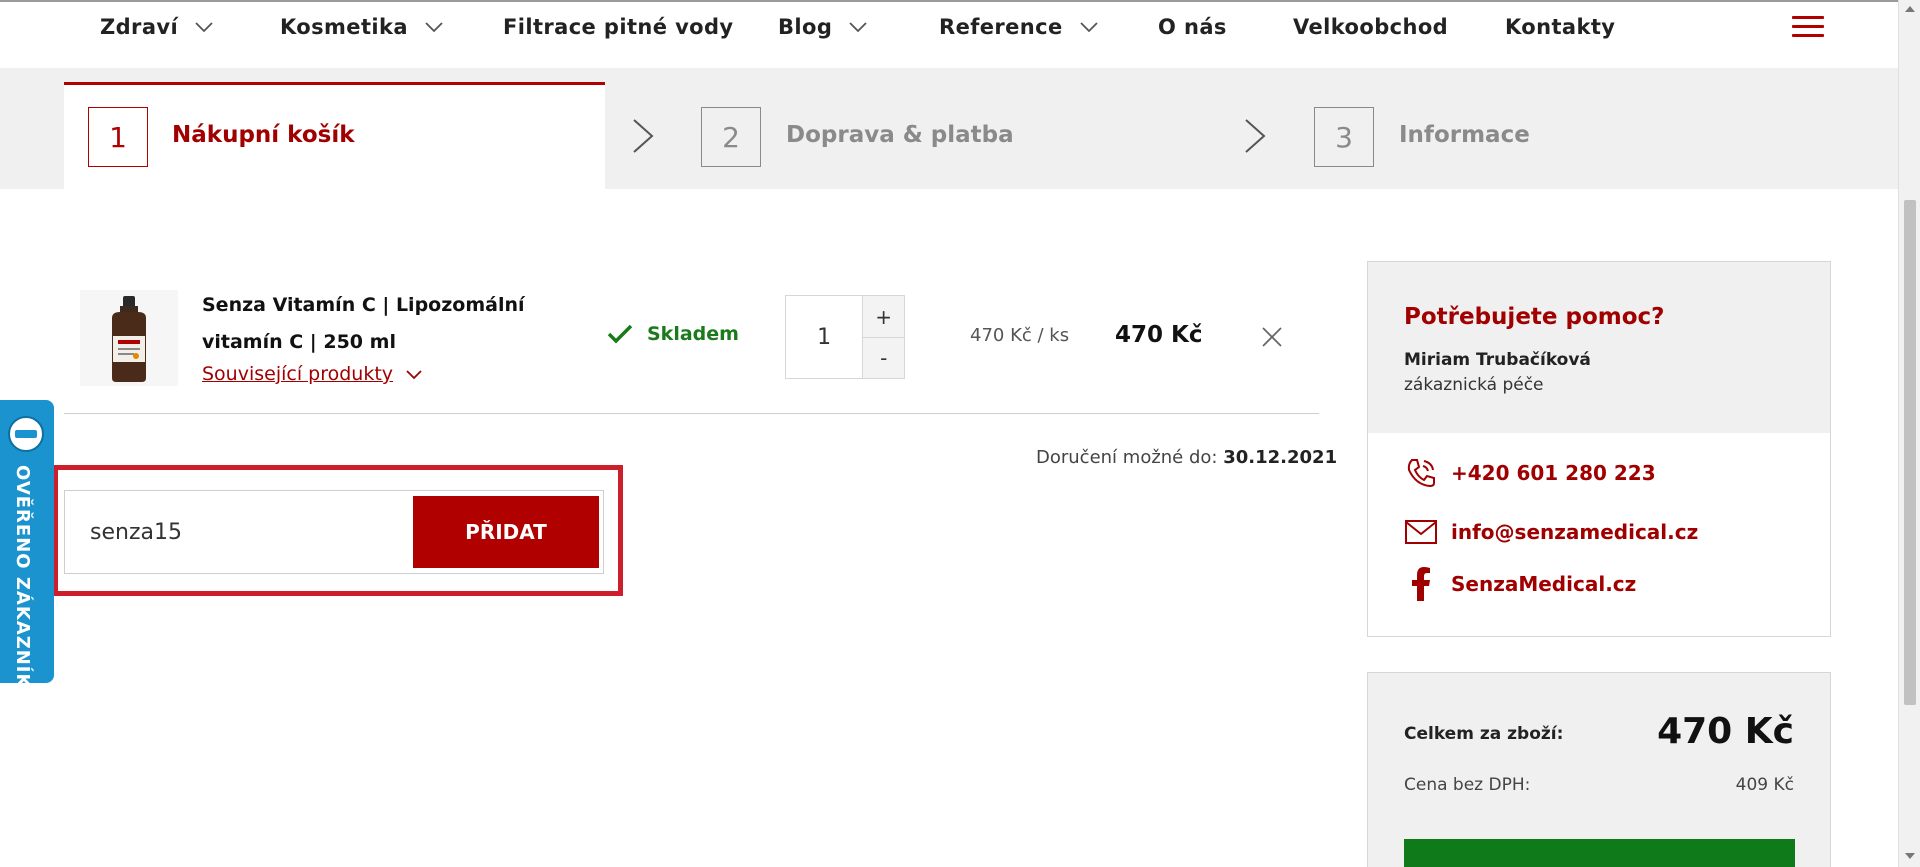 The height and width of the screenshot is (867, 1920). I want to click on email-link: info@senzamedical.cz, so click(1551, 532).